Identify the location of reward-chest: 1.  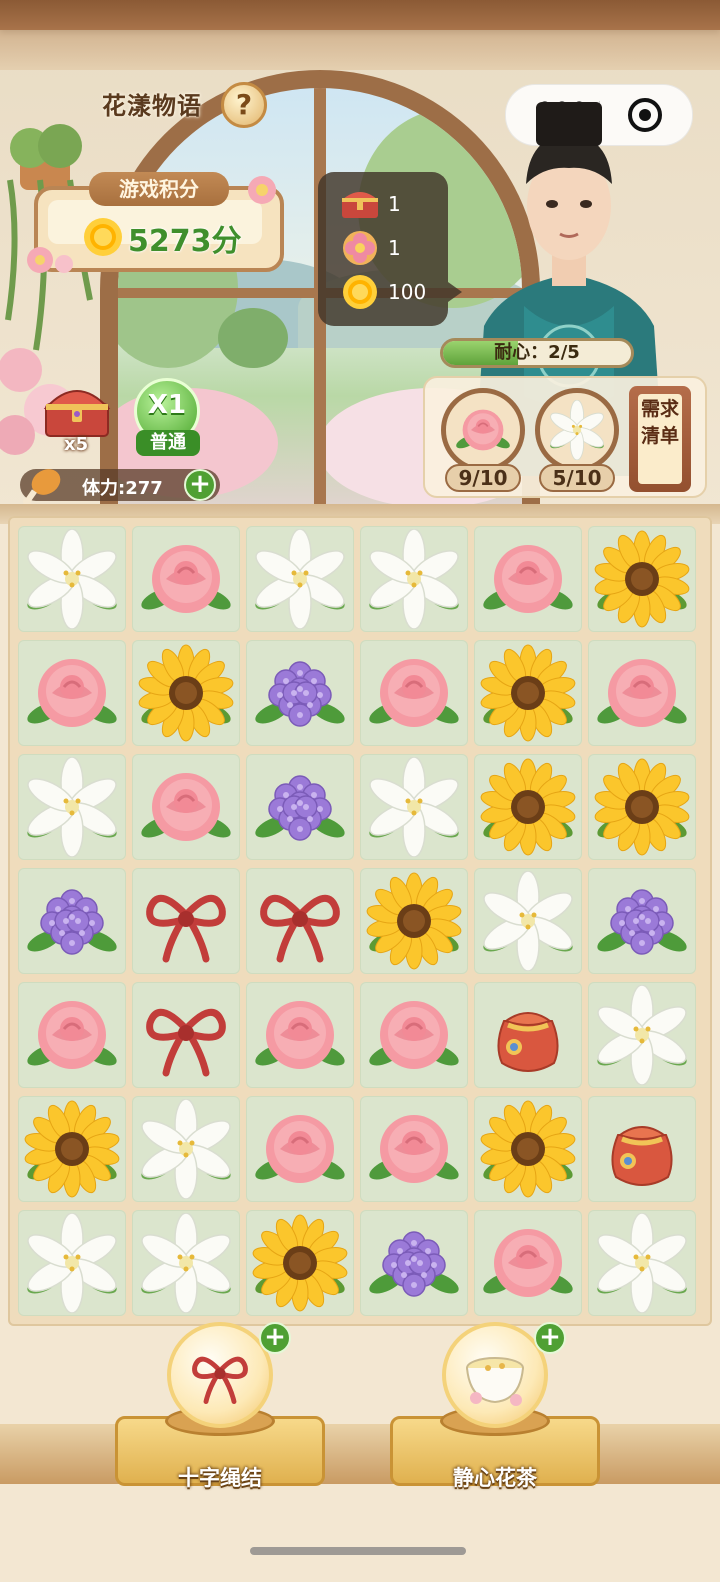
(395, 204).